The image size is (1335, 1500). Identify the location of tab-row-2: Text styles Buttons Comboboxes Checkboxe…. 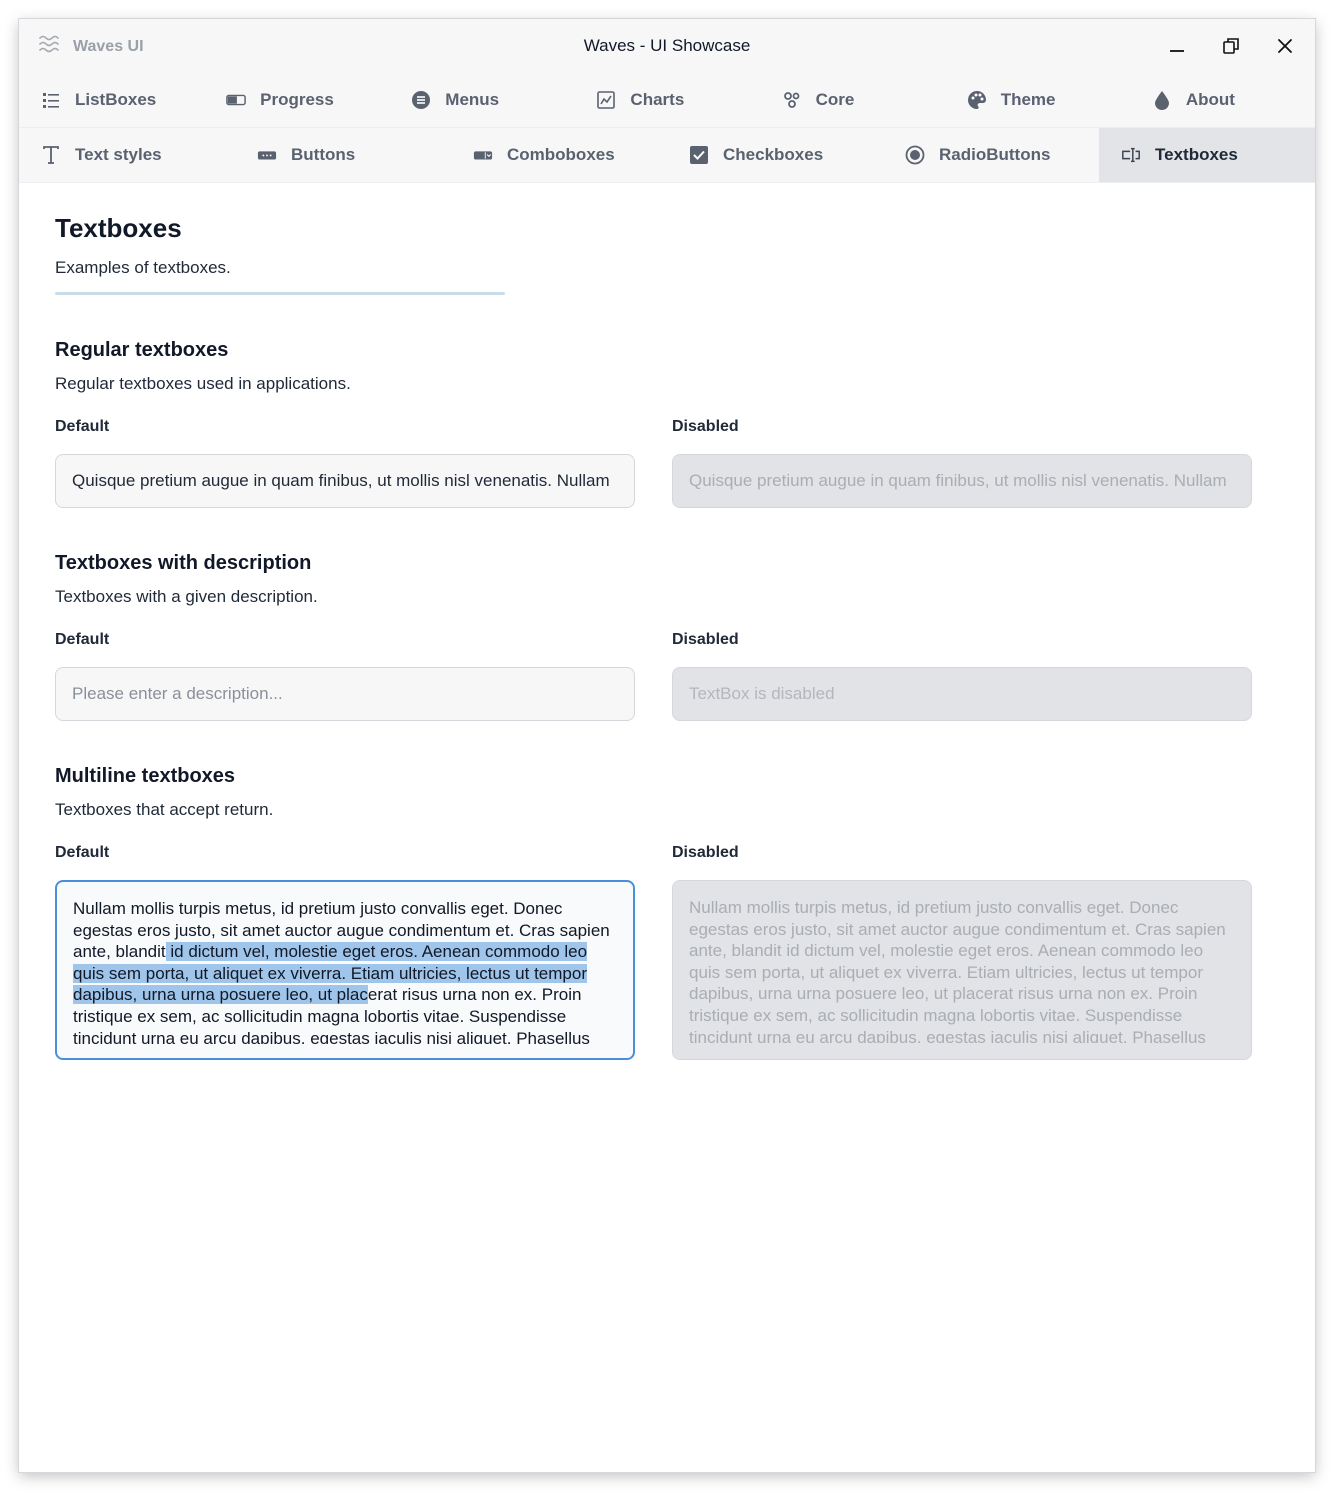
(667, 155).